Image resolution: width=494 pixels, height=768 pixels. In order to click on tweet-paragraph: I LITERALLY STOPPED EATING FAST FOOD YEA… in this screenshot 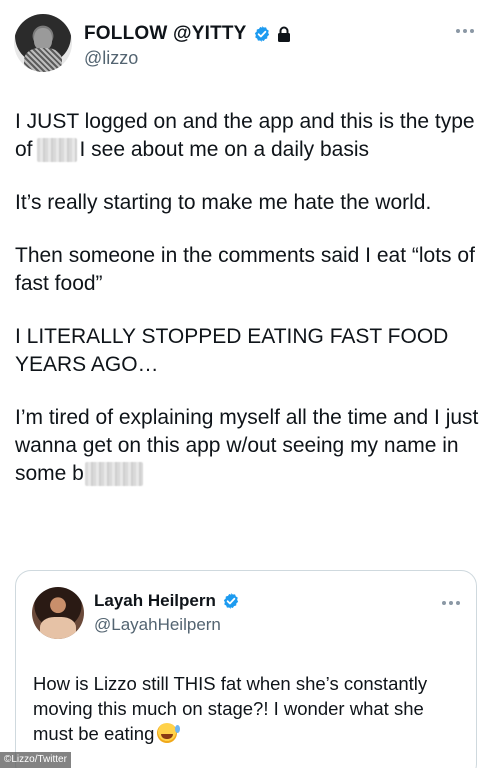, I will do `click(232, 350)`.